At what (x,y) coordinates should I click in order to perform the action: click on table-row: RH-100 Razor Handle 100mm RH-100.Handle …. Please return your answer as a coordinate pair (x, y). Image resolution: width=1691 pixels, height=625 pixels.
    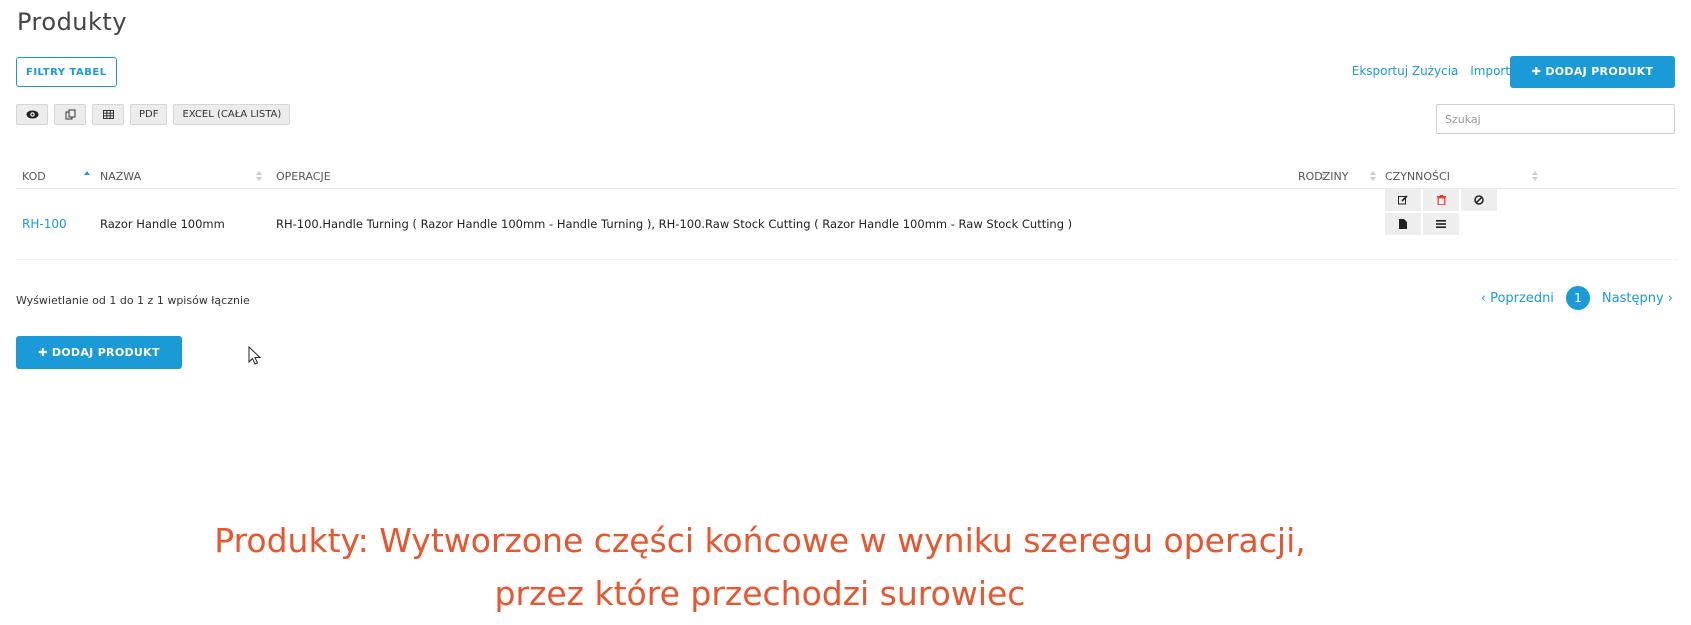
    Looking at the image, I should click on (847, 224).